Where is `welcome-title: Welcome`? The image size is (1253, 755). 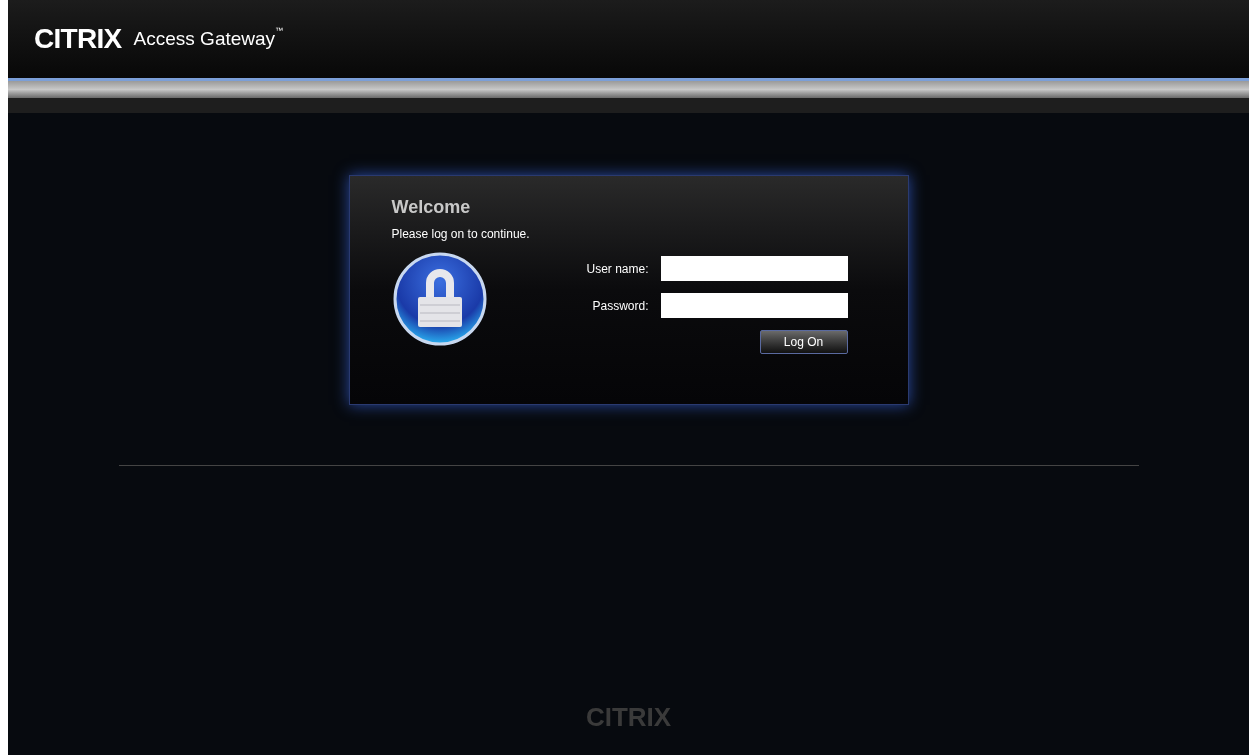
welcome-title: Welcome is located at coordinates (431, 207).